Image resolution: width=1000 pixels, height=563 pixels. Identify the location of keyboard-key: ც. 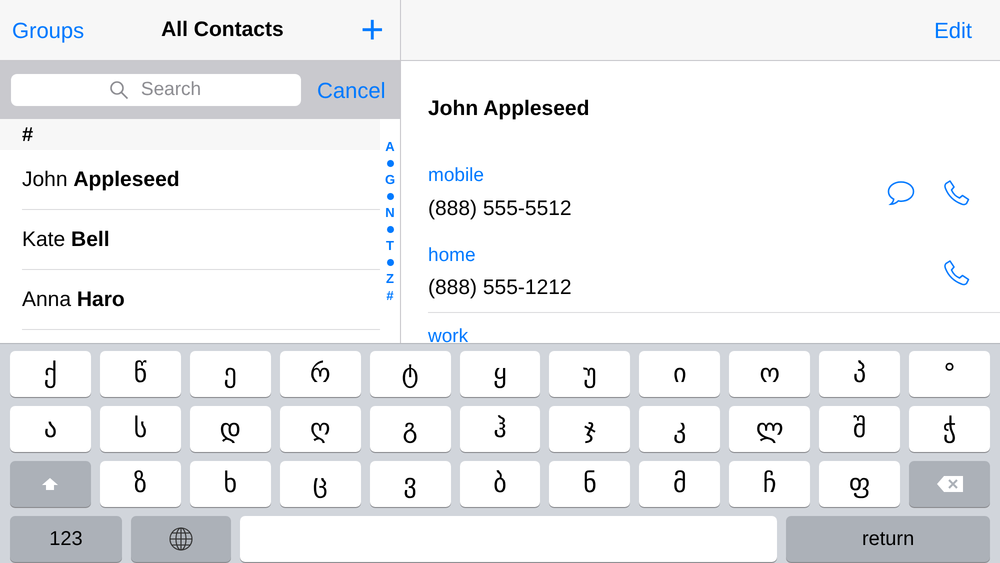
(320, 484).